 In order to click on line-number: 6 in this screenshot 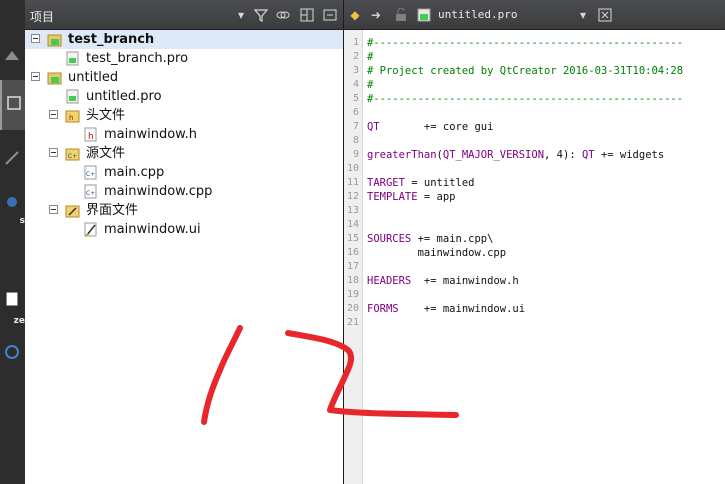, I will do `click(355, 112)`.